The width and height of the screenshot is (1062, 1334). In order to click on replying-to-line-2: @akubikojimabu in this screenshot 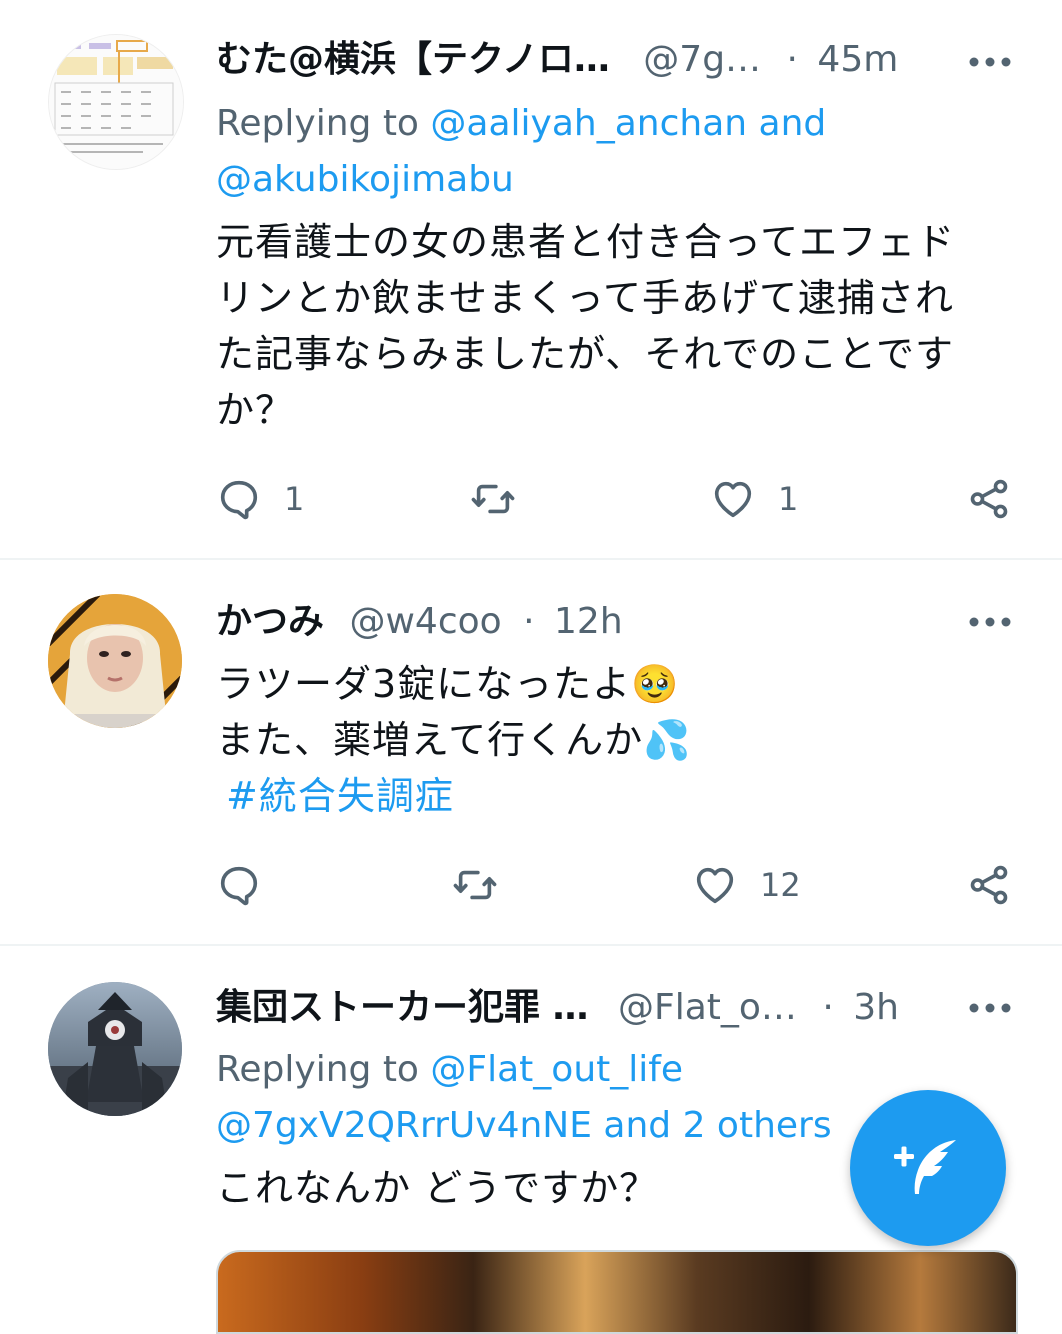, I will do `click(365, 180)`.